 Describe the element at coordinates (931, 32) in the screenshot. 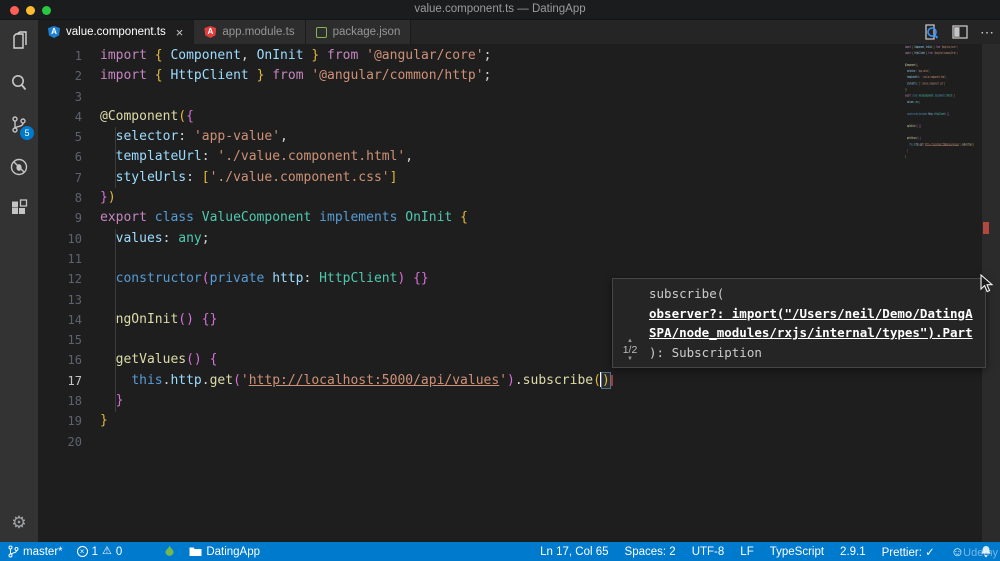

I see `open-preview-icon` at that location.